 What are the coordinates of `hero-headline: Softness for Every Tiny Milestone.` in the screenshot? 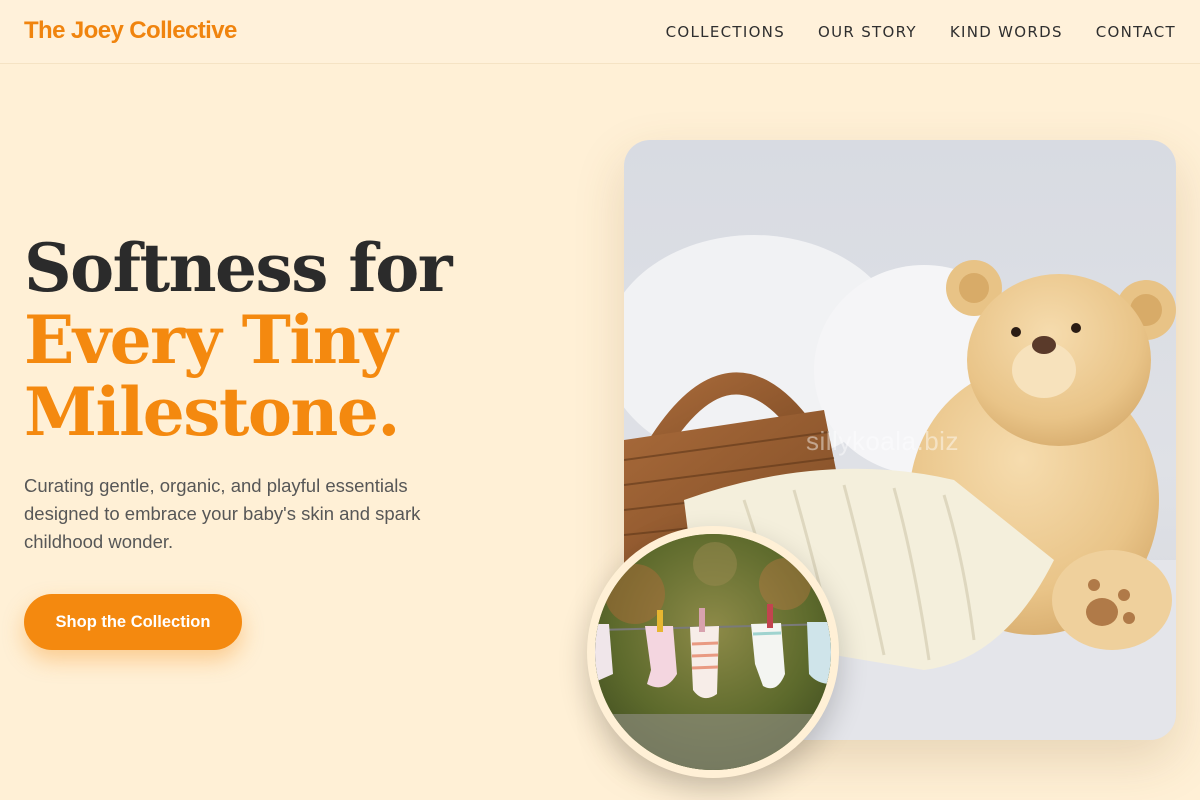 It's located at (284, 340).